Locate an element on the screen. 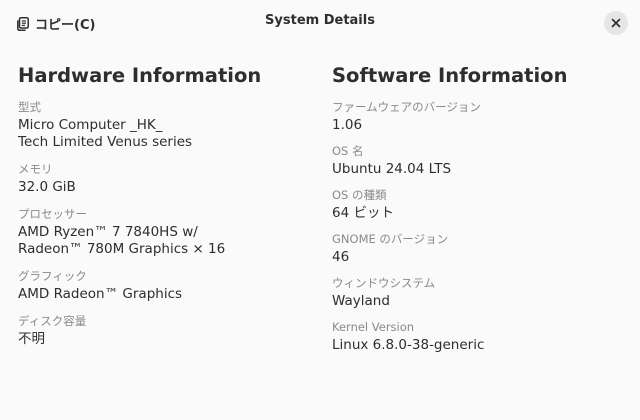 The image size is (640, 420). field-value-line: Micro Computer _HK_ is located at coordinates (90, 125).